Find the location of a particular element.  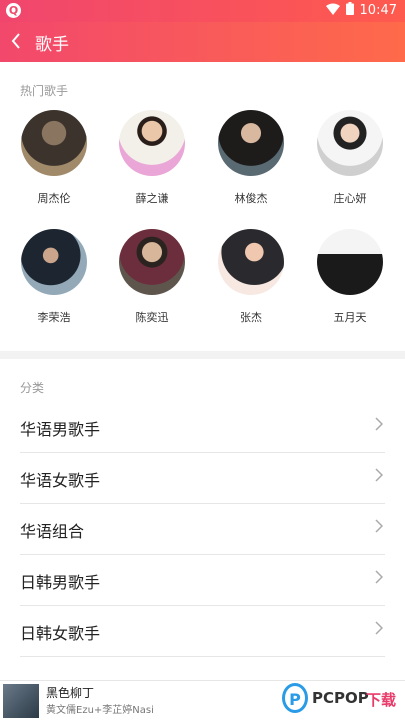

singer-name: 林俊杰 is located at coordinates (251, 198).